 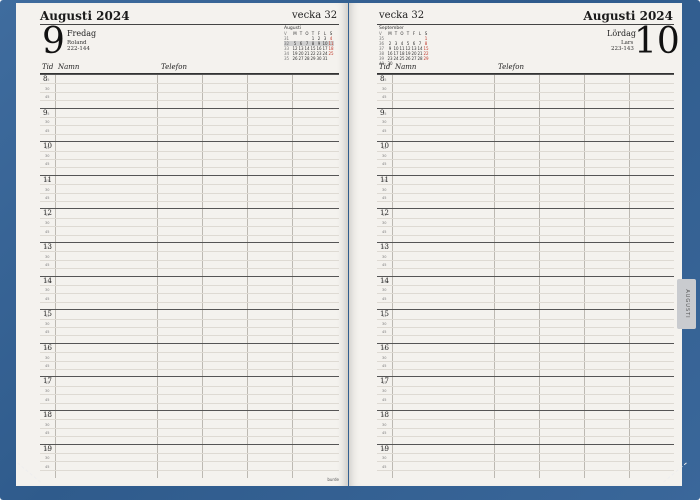 What do you see at coordinates (406, 67) in the screenshot?
I see `col-name-label: Namn` at bounding box center [406, 67].